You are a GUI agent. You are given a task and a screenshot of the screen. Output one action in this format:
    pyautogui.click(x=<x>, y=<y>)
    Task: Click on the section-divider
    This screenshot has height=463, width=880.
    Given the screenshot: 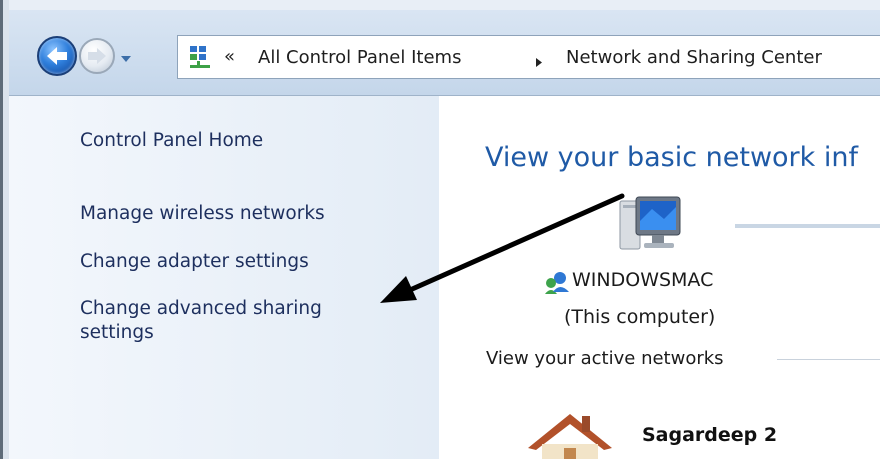 What is the action you would take?
    pyautogui.click(x=828, y=359)
    